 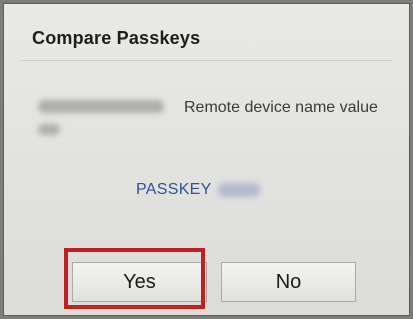 I want to click on remote-device-name: Remote device name value, so click(x=281, y=107).